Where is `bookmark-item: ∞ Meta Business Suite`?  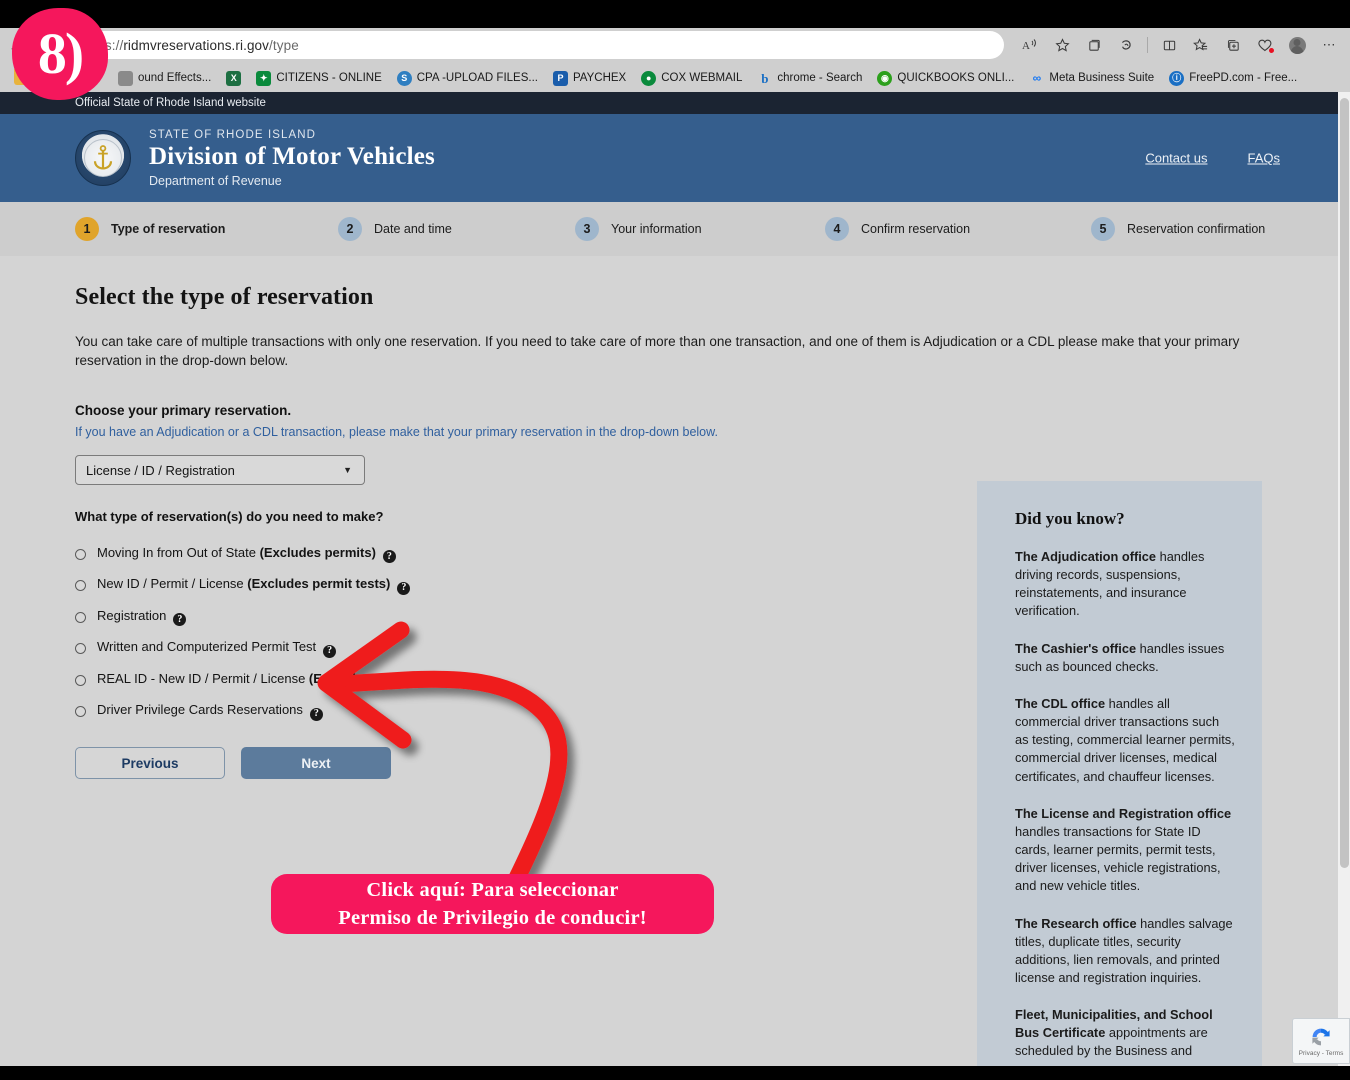 bookmark-item: ∞ Meta Business Suite is located at coordinates (1093, 78).